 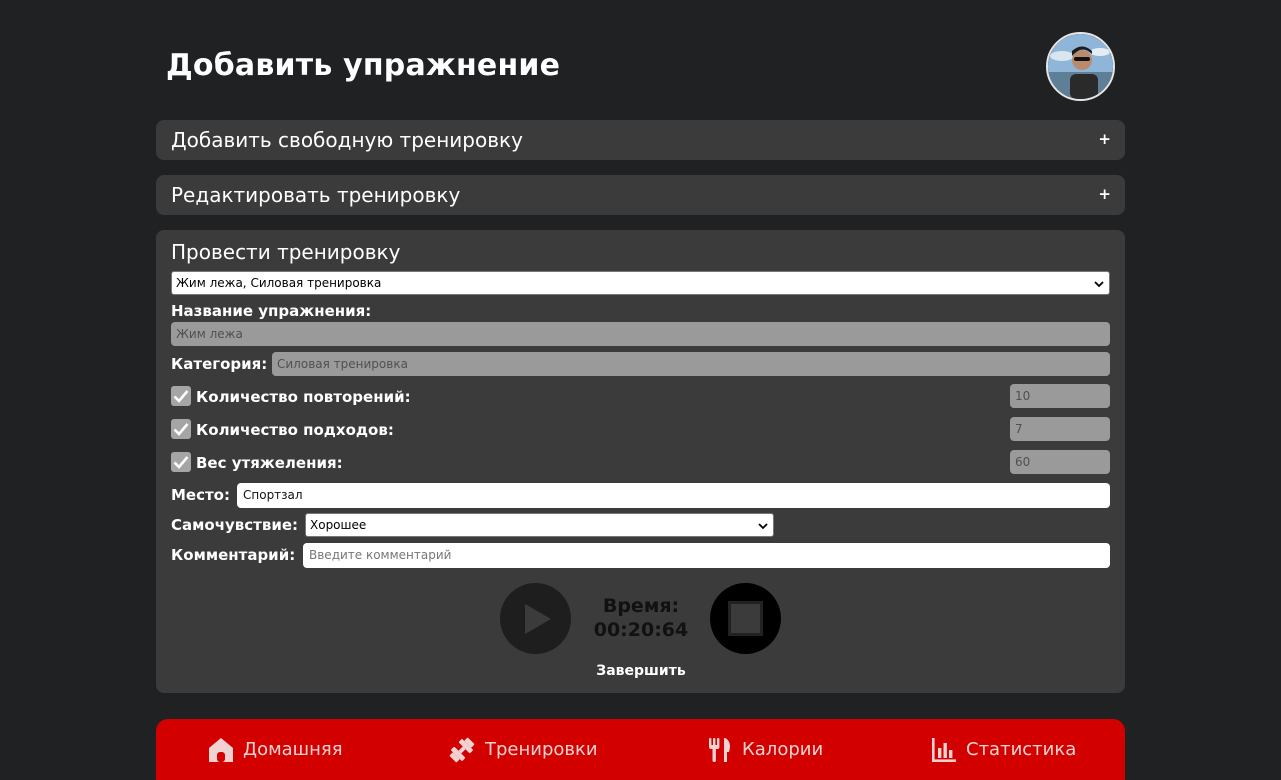 What do you see at coordinates (235, 525) in the screenshot?
I see `wellbeing-label: Самочувствие:` at bounding box center [235, 525].